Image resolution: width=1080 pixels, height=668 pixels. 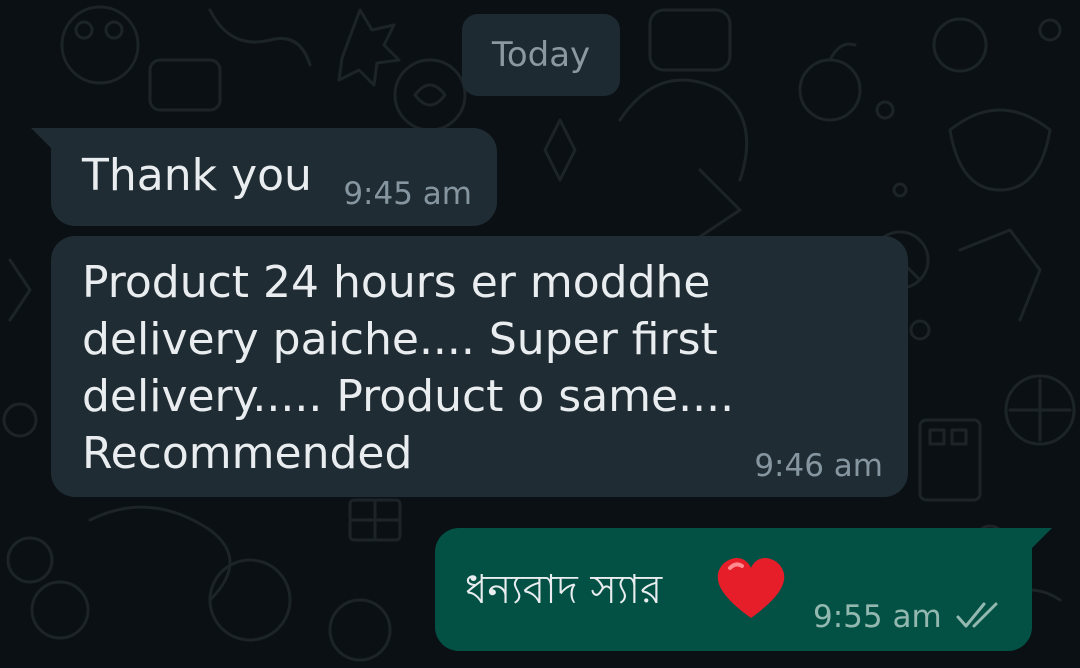 What do you see at coordinates (407, 194) in the screenshot?
I see `message-timestamp: 9:45 am` at bounding box center [407, 194].